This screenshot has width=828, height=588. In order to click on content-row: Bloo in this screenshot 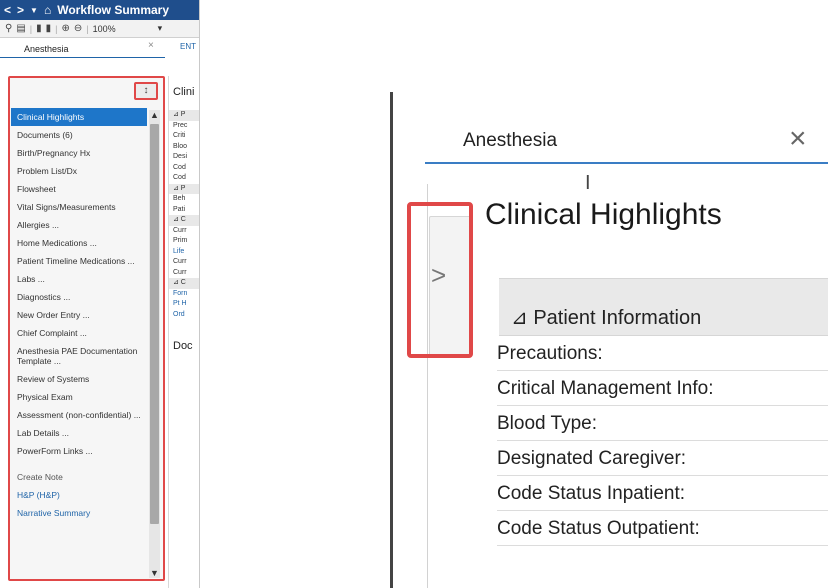, I will do `click(180, 146)`.